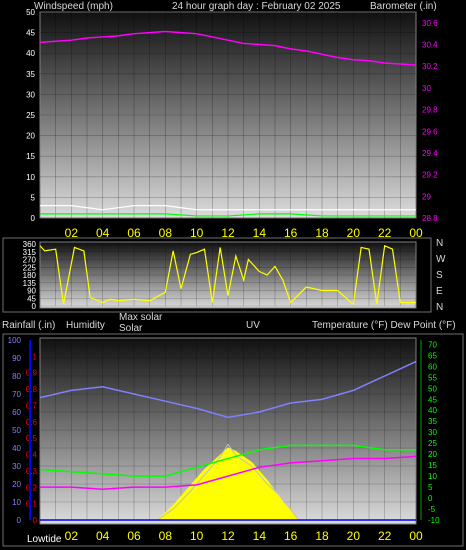  Describe the element at coordinates (32, 487) in the screenshot. I see `rain-y-tick: 0.2` at that location.